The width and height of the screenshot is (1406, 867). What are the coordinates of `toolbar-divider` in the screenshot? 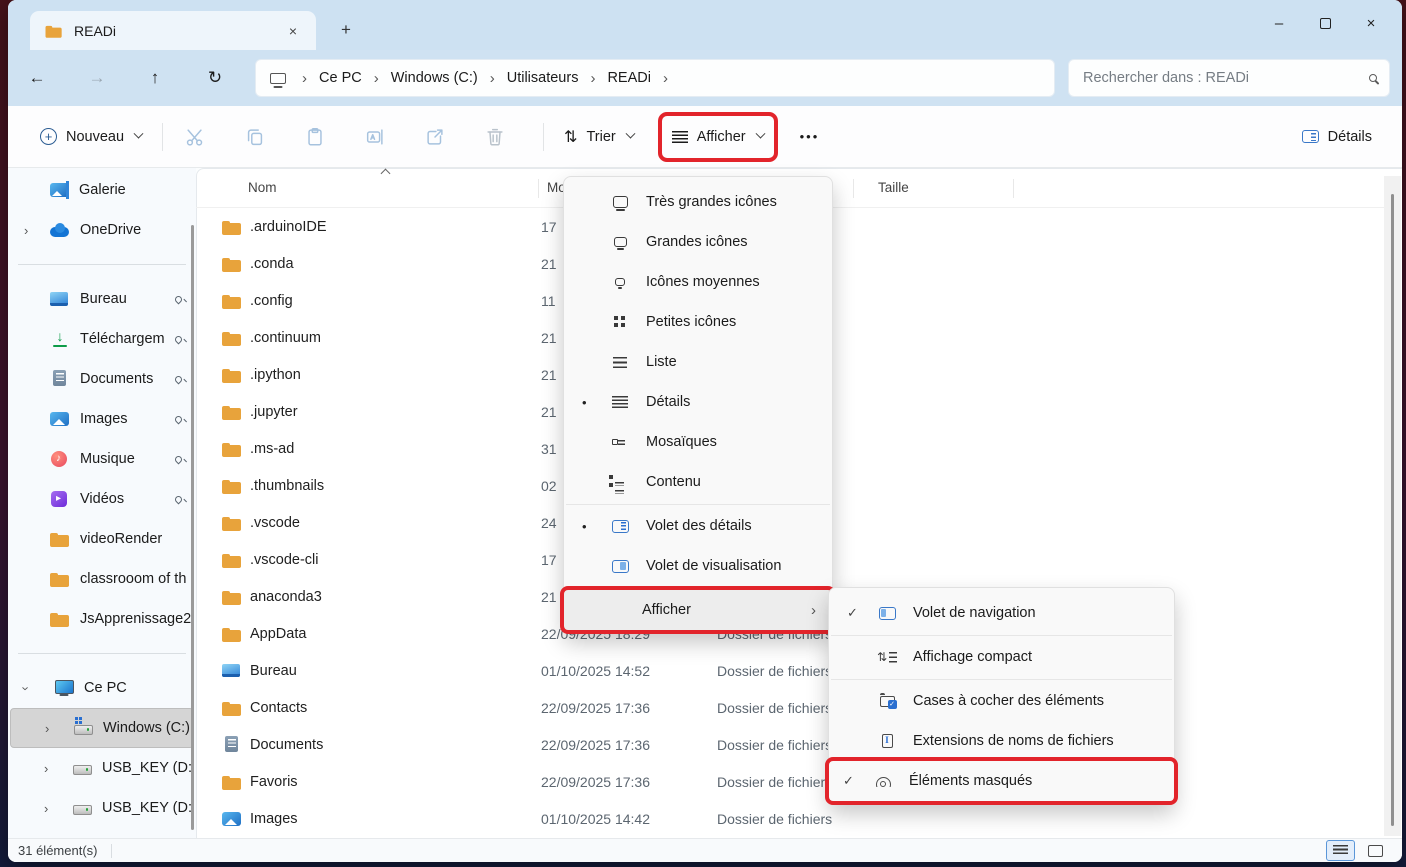 It's located at (544, 136).